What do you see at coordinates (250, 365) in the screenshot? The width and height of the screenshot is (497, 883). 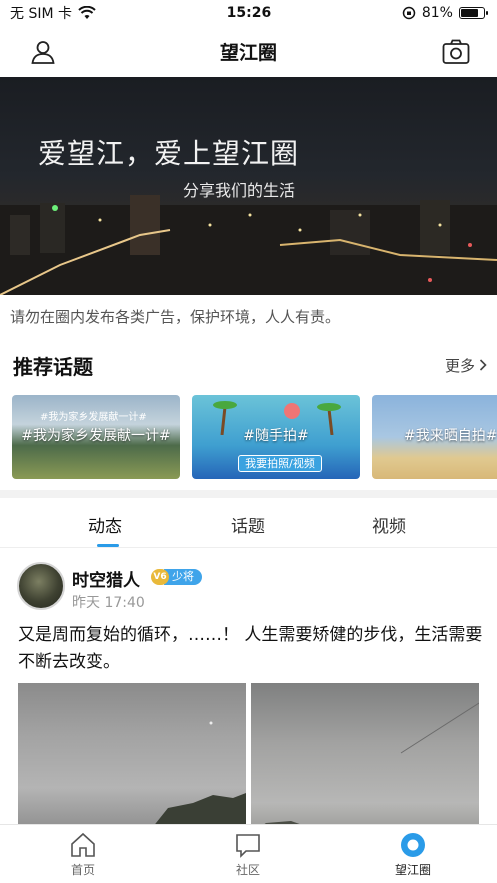 I see `topics-header: 推荐话题 更多` at bounding box center [250, 365].